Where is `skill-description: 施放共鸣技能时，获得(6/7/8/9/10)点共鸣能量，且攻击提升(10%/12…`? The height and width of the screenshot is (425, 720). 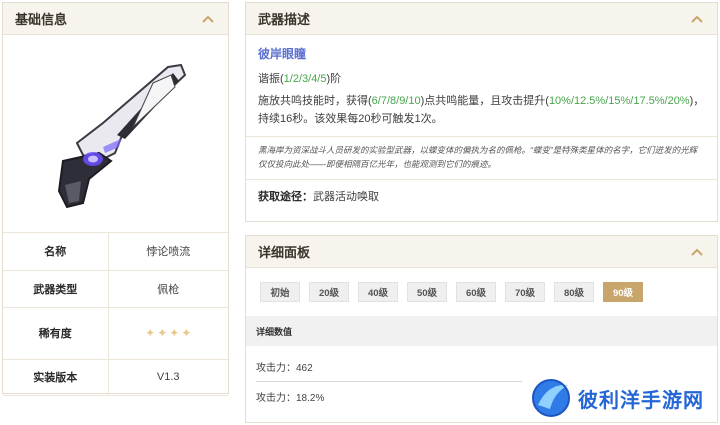
skill-description: 施放共鸣技能时，获得(6/7/8/9/10)点共鸣能量，且攻击提升(10%/12… is located at coordinates (481, 110).